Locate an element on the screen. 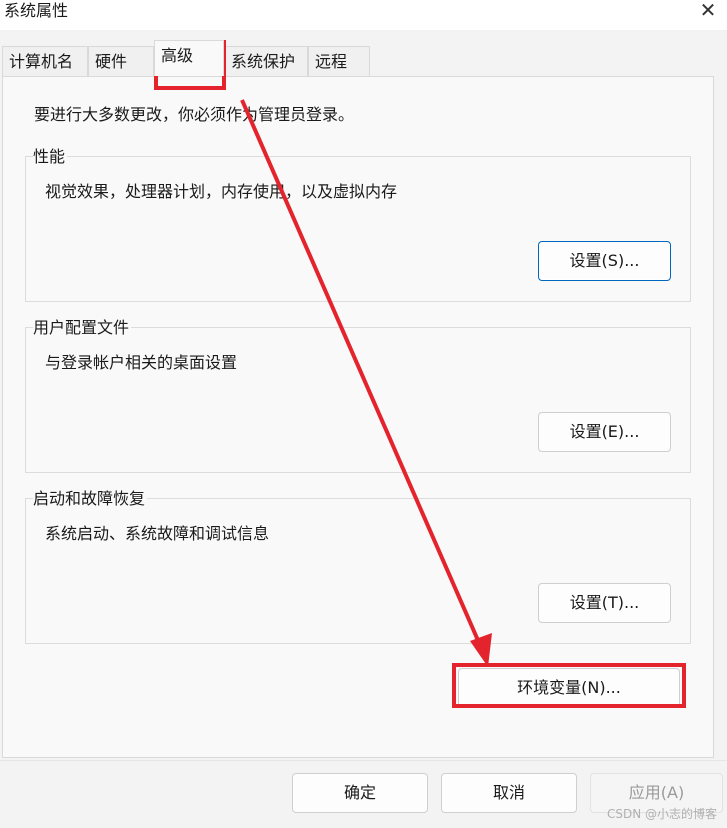 The width and height of the screenshot is (727, 828). tab-advanced: 高级 is located at coordinates (189, 58).